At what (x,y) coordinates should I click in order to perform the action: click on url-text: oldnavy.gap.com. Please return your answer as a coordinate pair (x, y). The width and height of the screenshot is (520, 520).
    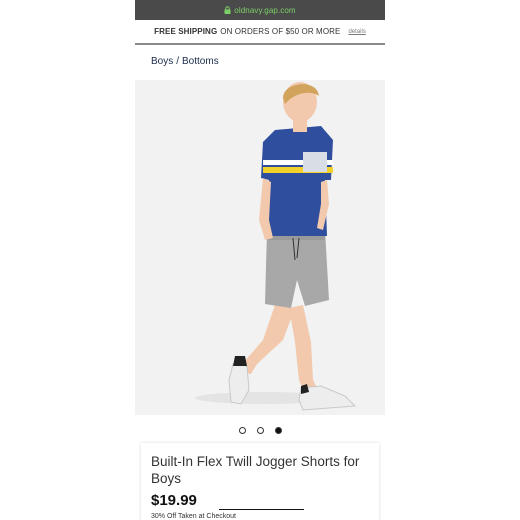
    Looking at the image, I should click on (265, 10).